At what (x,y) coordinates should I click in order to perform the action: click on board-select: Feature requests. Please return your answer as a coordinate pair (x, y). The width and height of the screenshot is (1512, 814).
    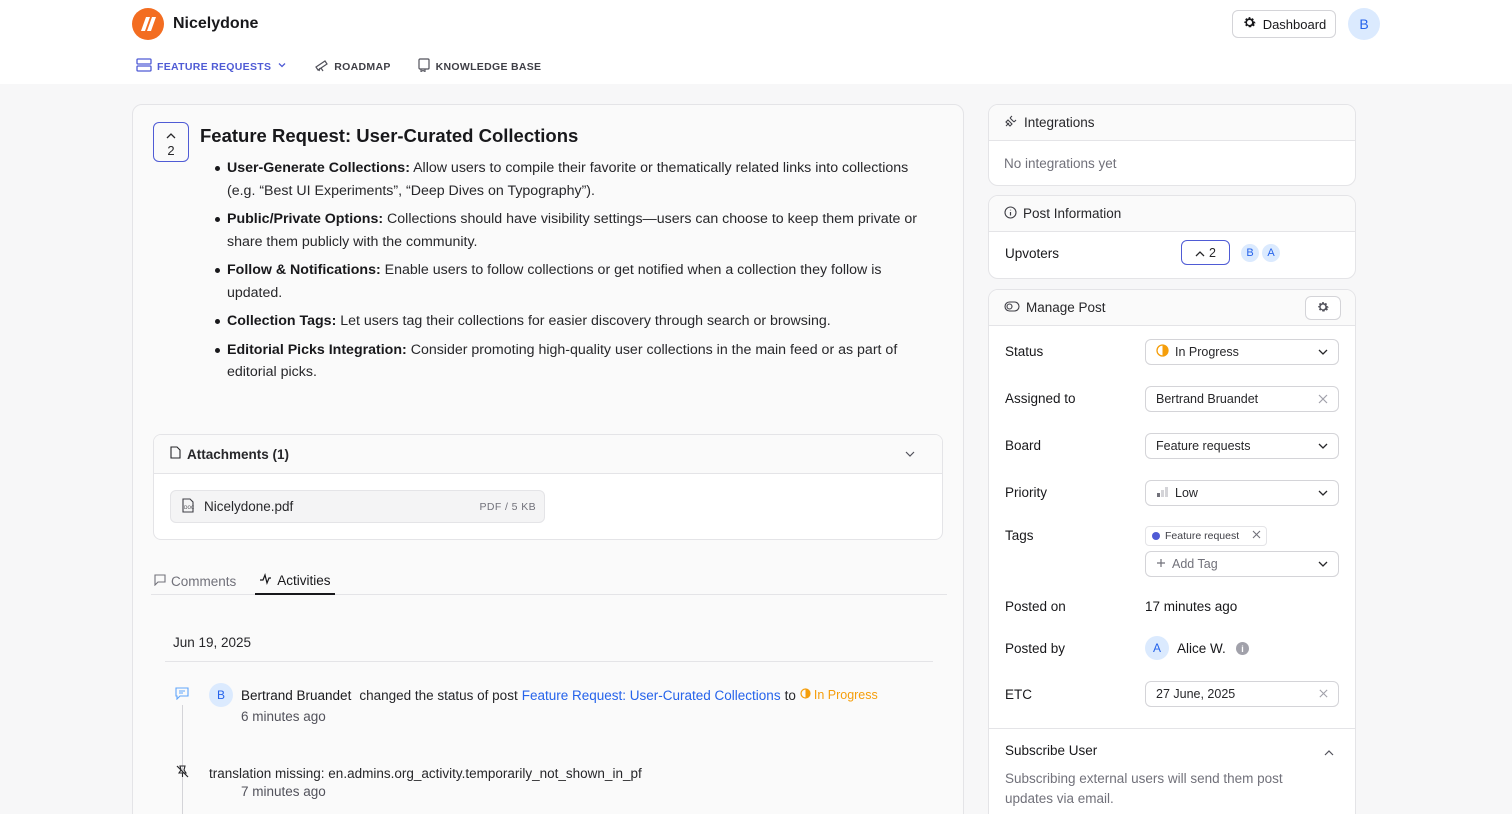
    Looking at the image, I should click on (1242, 446).